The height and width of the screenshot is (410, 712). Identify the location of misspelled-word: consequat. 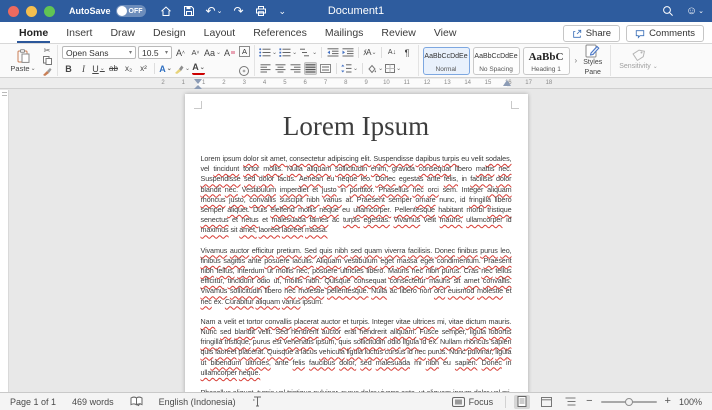
(434, 169).